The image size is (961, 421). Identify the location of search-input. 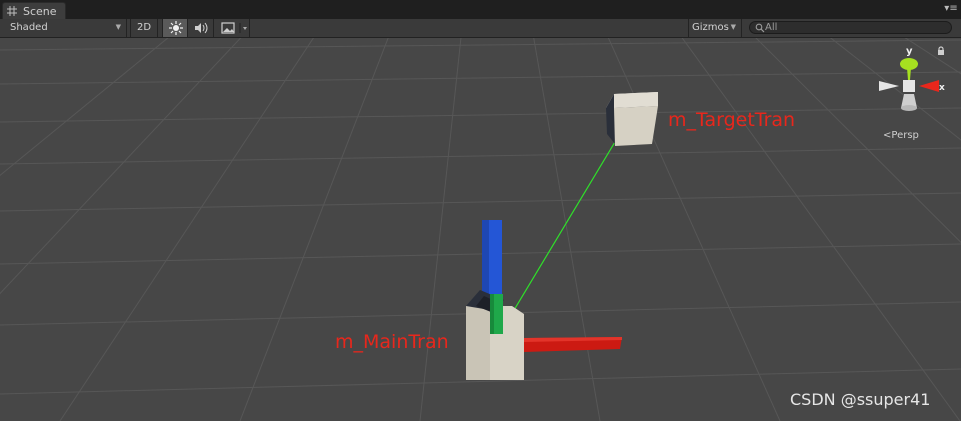
(855, 27).